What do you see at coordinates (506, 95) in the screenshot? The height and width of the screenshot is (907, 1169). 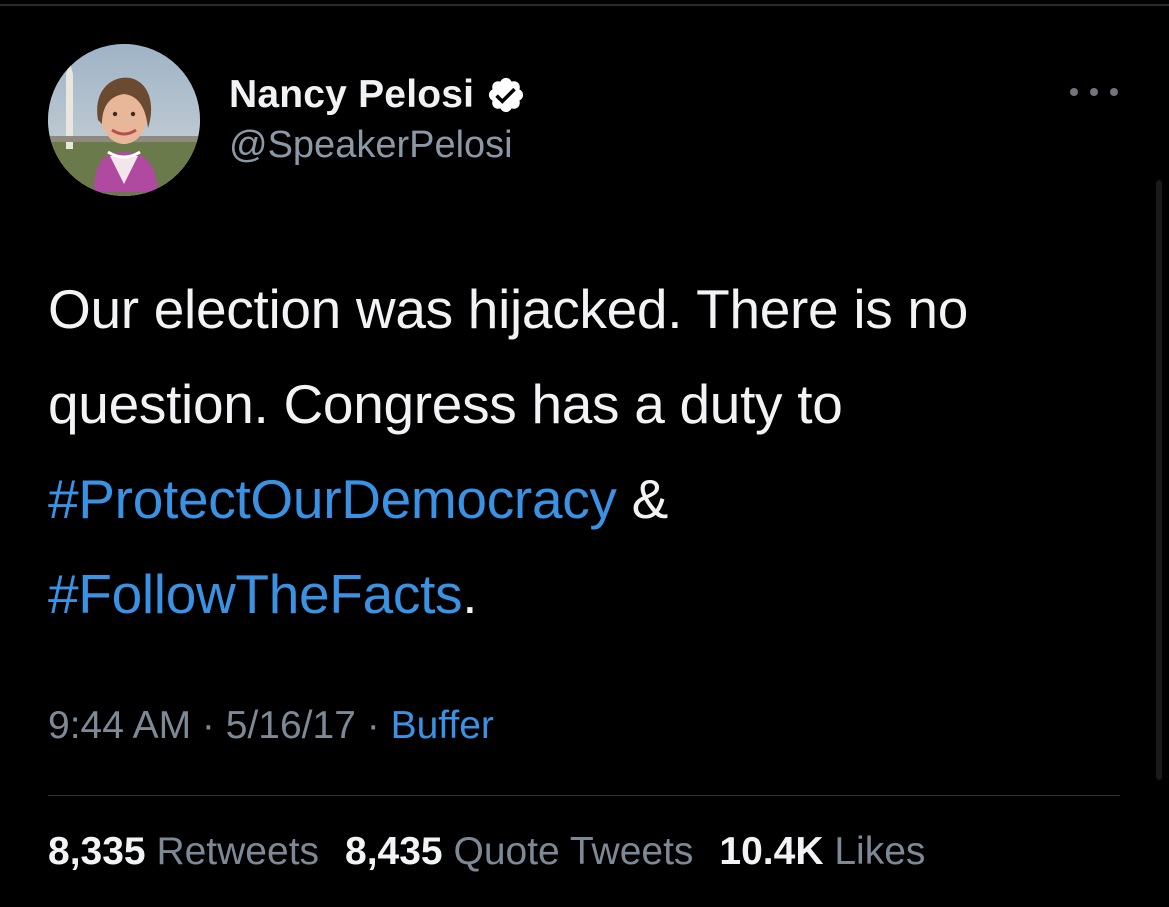 I see `verified-badge-icon` at bounding box center [506, 95].